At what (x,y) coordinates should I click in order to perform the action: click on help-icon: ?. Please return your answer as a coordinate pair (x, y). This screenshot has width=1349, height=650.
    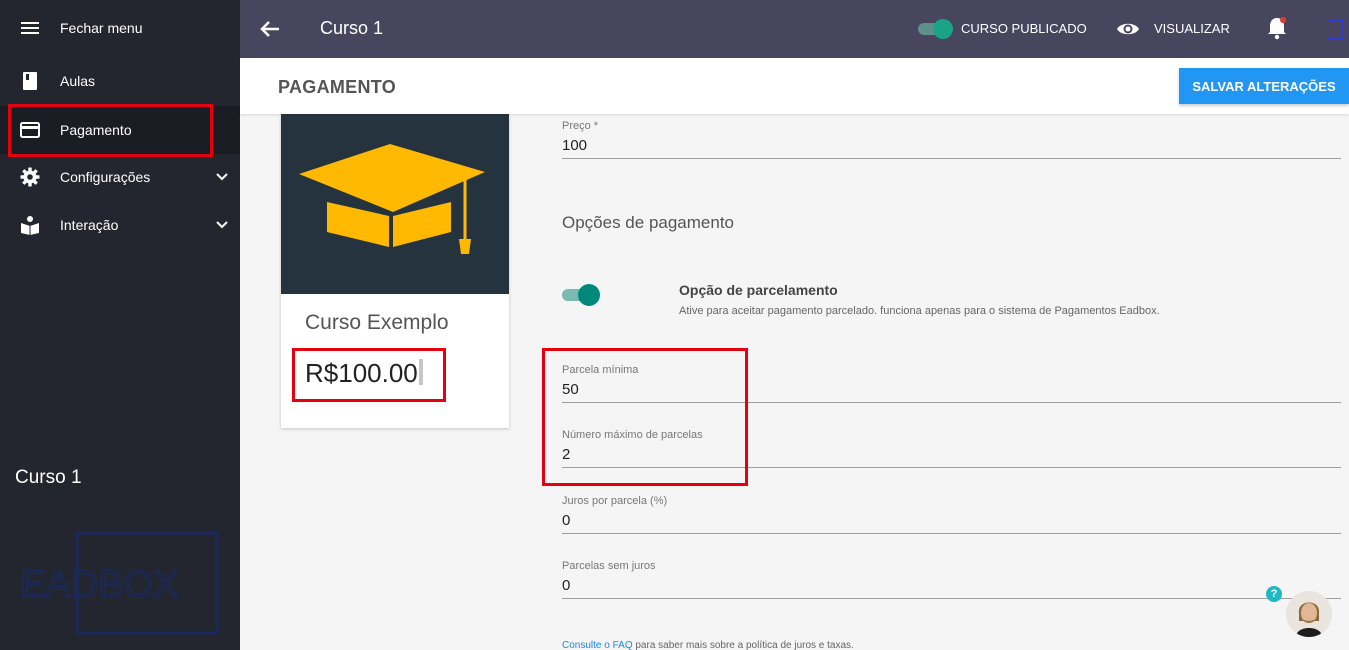
    Looking at the image, I should click on (1274, 594).